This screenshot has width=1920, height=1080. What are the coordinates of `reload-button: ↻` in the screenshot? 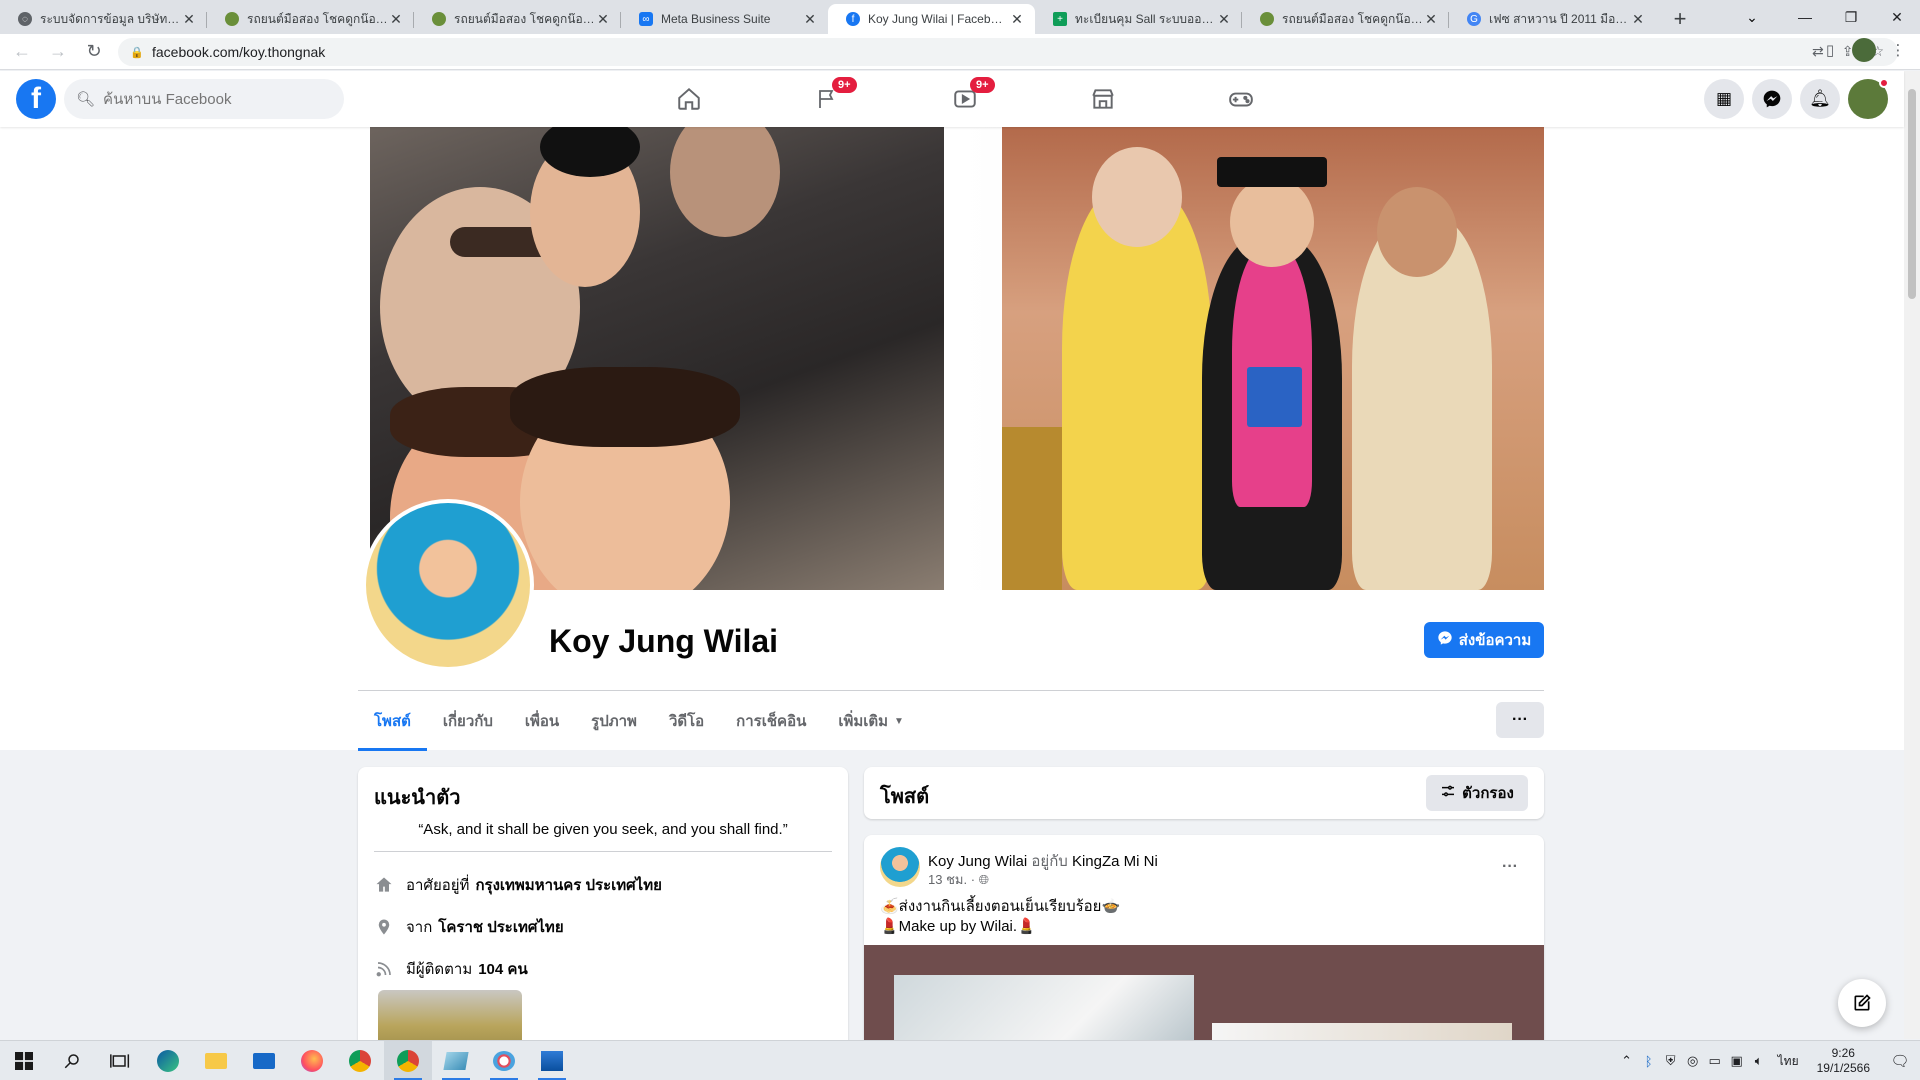 It's located at (94, 52).